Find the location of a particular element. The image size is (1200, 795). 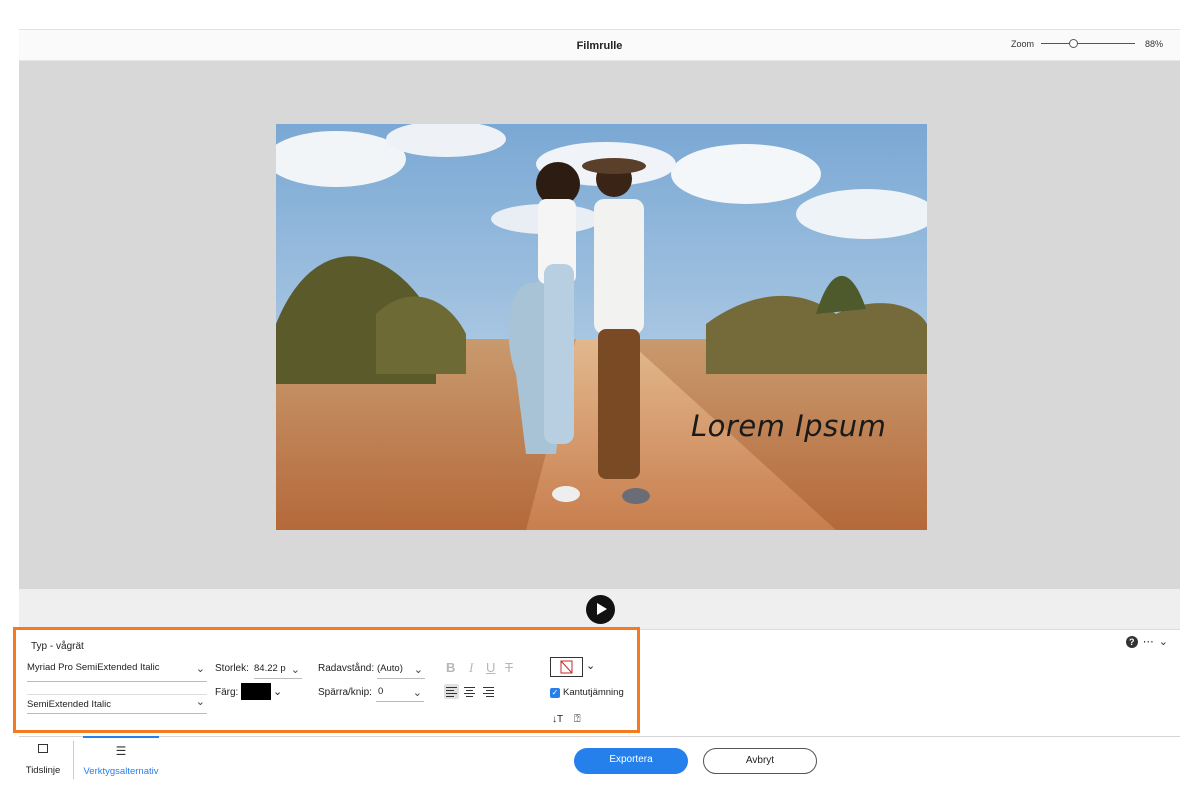

zoom-slider is located at coordinates (1087, 44).